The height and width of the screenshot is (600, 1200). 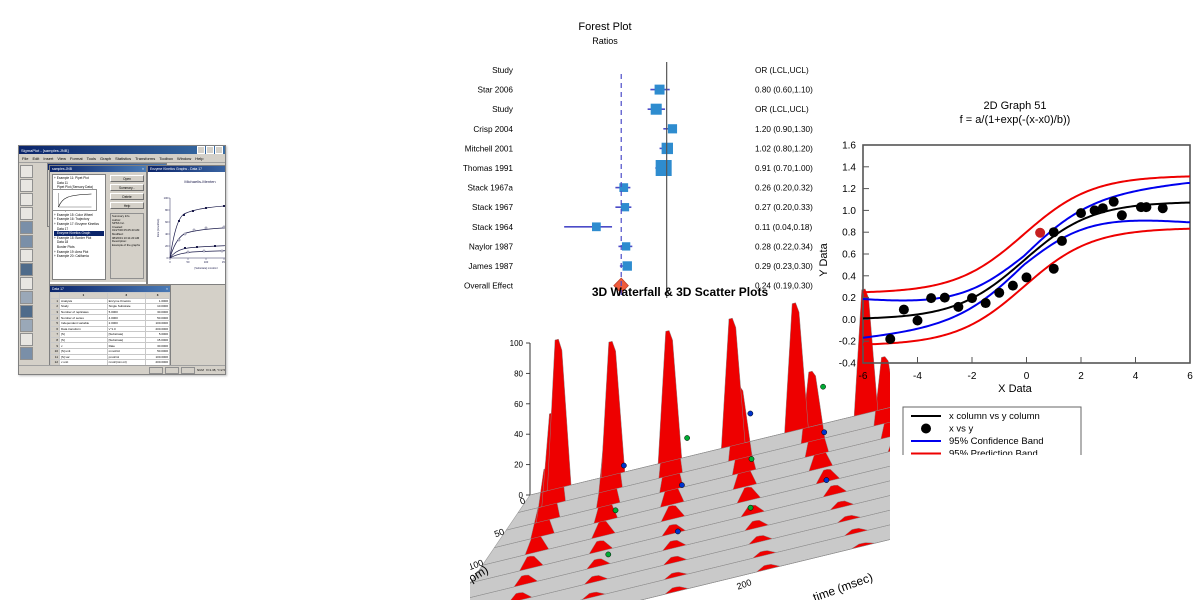 What do you see at coordinates (25, 158) in the screenshot?
I see `menu-file: File` at bounding box center [25, 158].